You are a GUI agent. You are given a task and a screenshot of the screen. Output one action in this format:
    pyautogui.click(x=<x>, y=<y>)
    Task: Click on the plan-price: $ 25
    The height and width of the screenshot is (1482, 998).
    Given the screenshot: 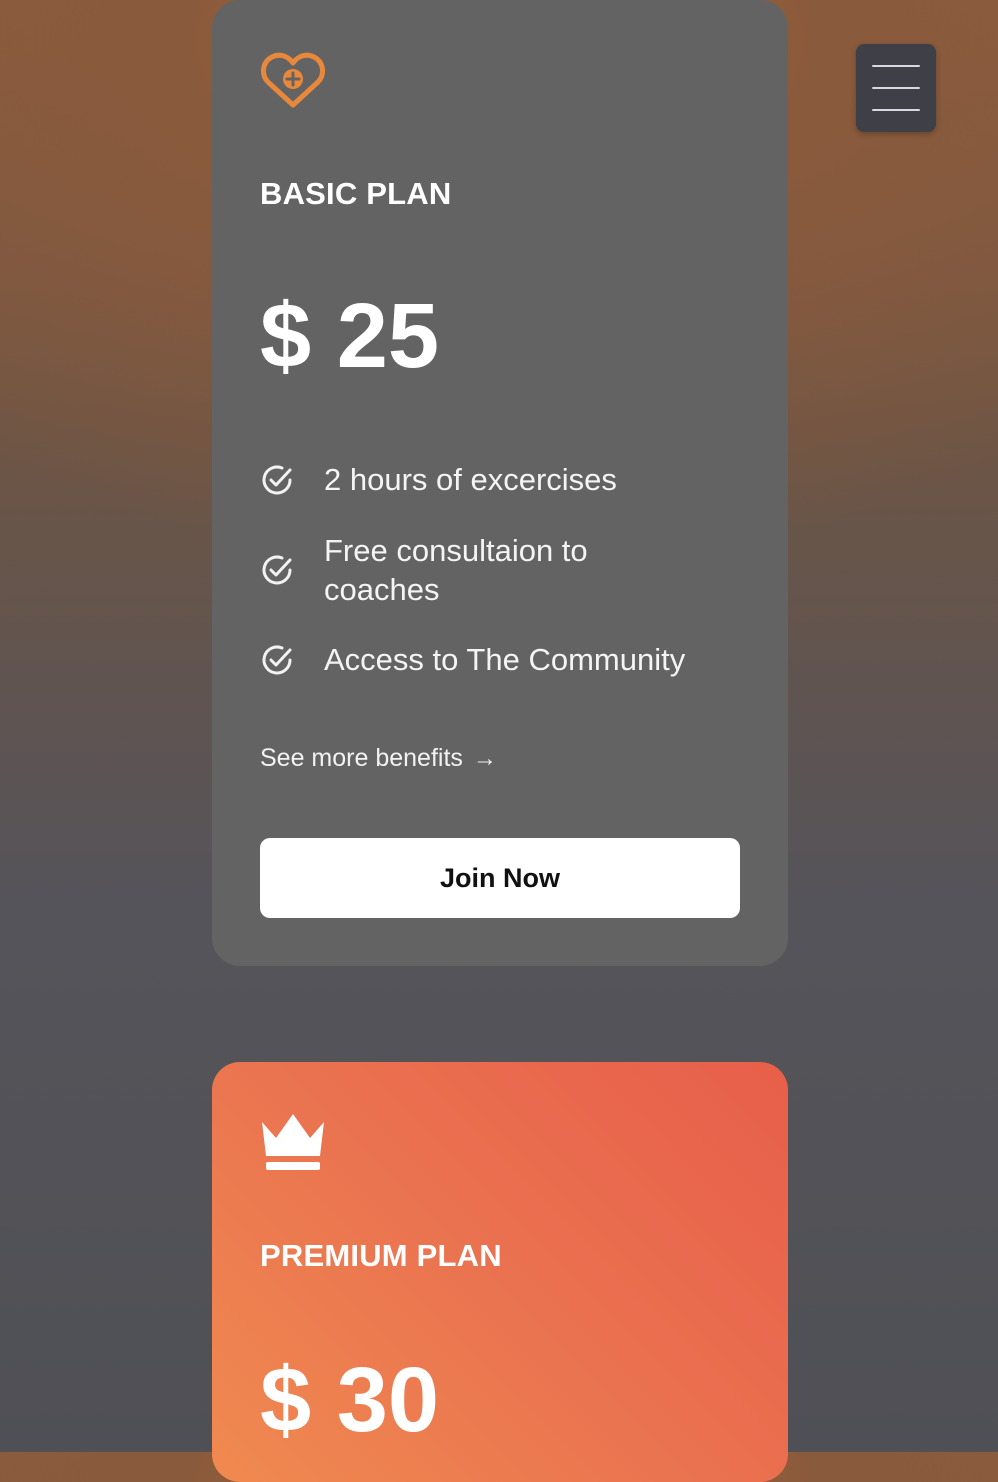 What is the action you would take?
    pyautogui.click(x=350, y=336)
    